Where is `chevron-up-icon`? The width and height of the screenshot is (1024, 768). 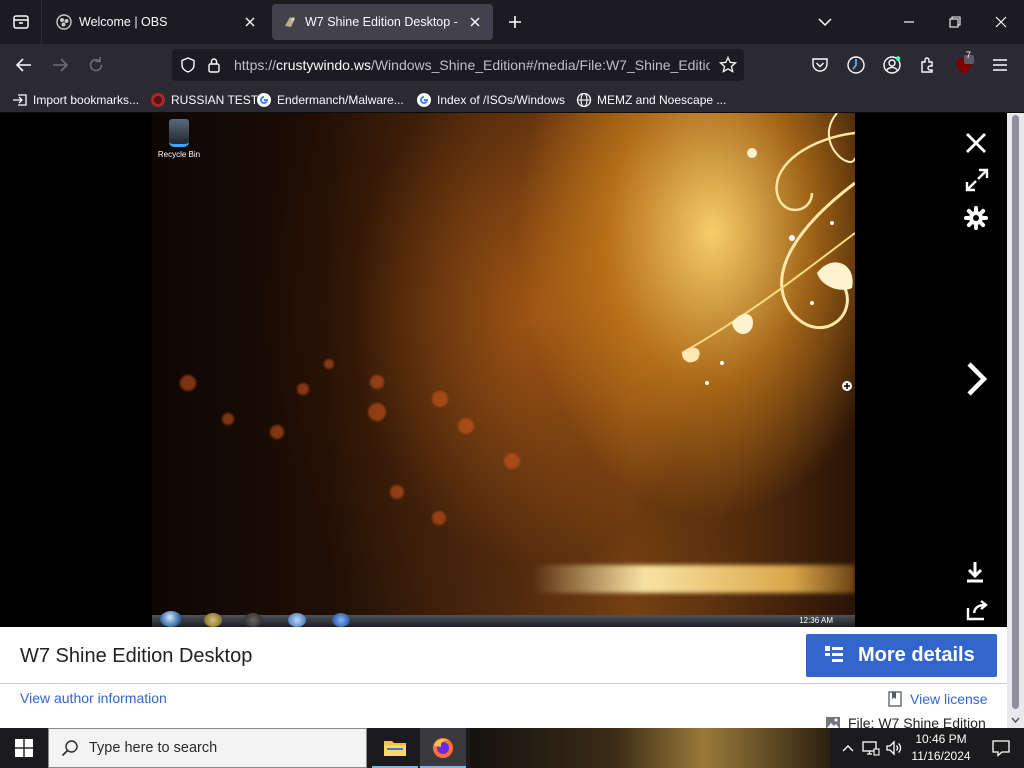
chevron-up-icon is located at coordinates (848, 748).